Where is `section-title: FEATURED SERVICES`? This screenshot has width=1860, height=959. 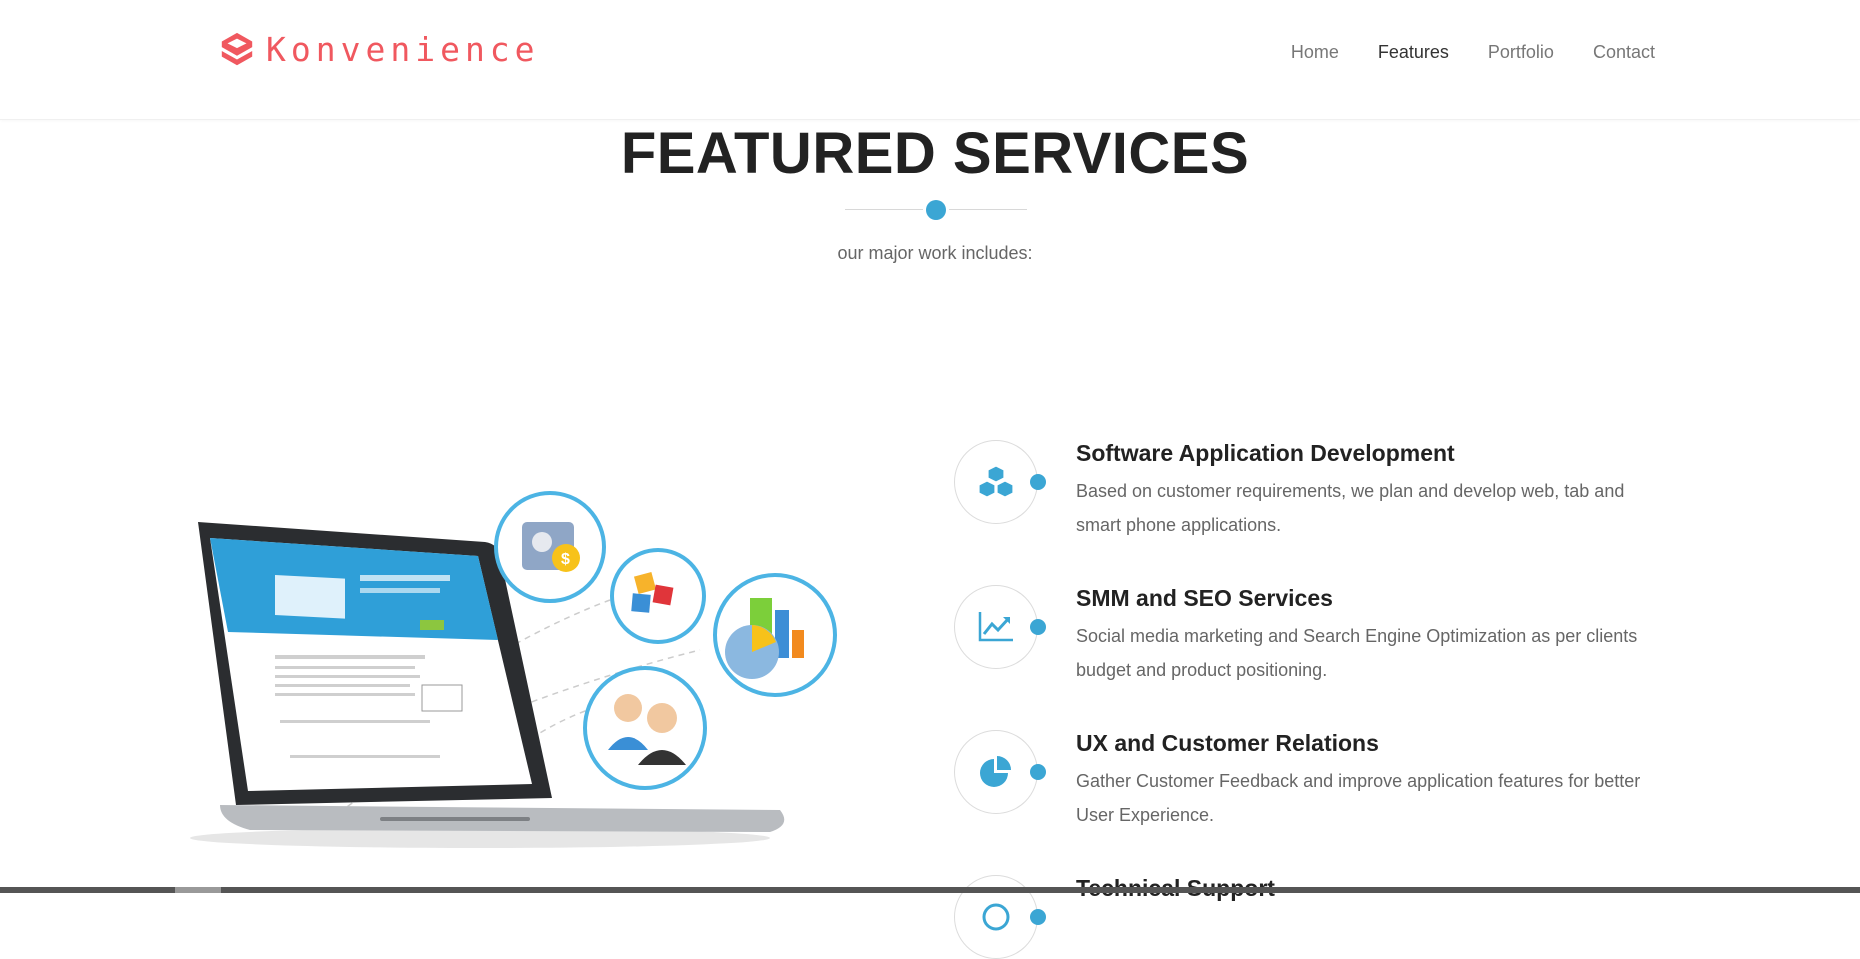 section-title: FEATURED SERVICES is located at coordinates (935, 153).